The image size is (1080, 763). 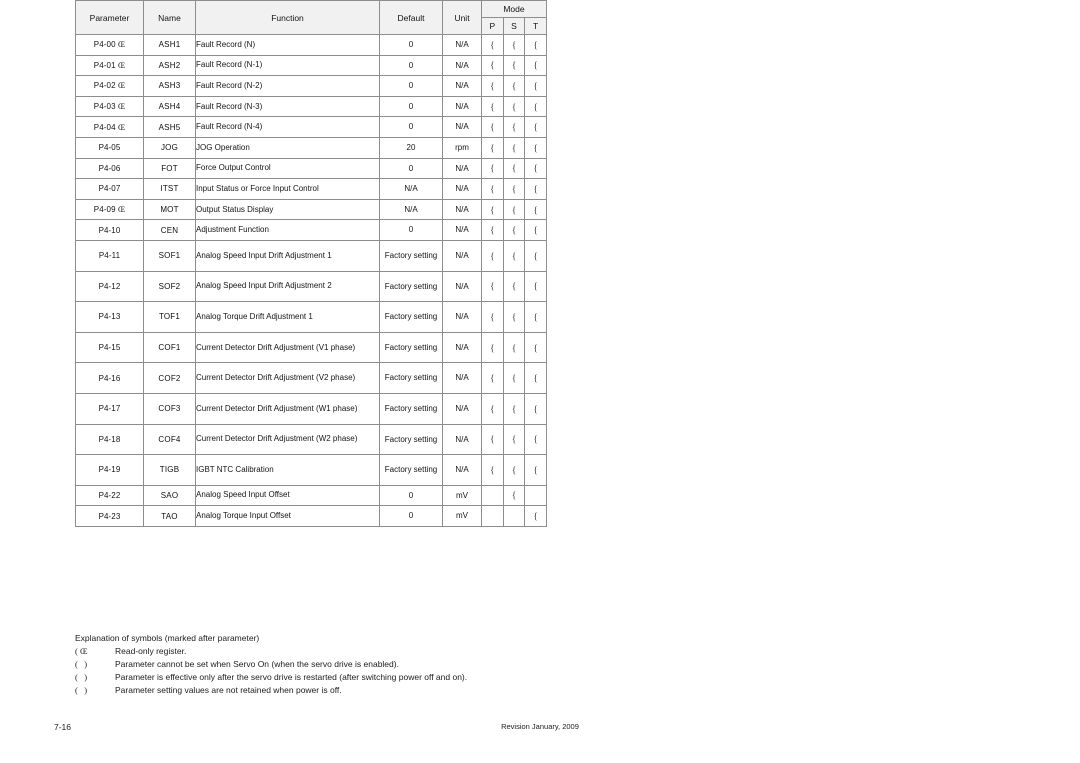 I want to click on cell-parameter: P4-02 Œ, so click(x=109, y=86).